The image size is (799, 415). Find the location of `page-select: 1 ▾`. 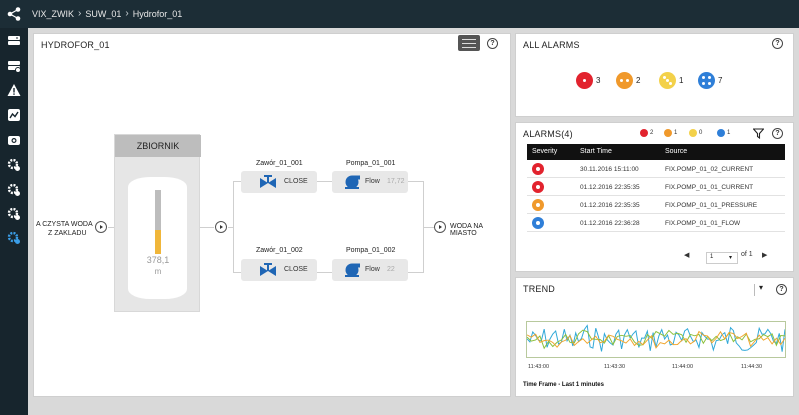

page-select: 1 ▾ is located at coordinates (722, 258).